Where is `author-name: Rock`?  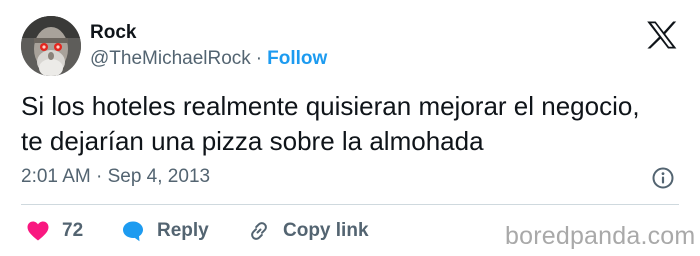 author-name: Rock is located at coordinates (113, 33).